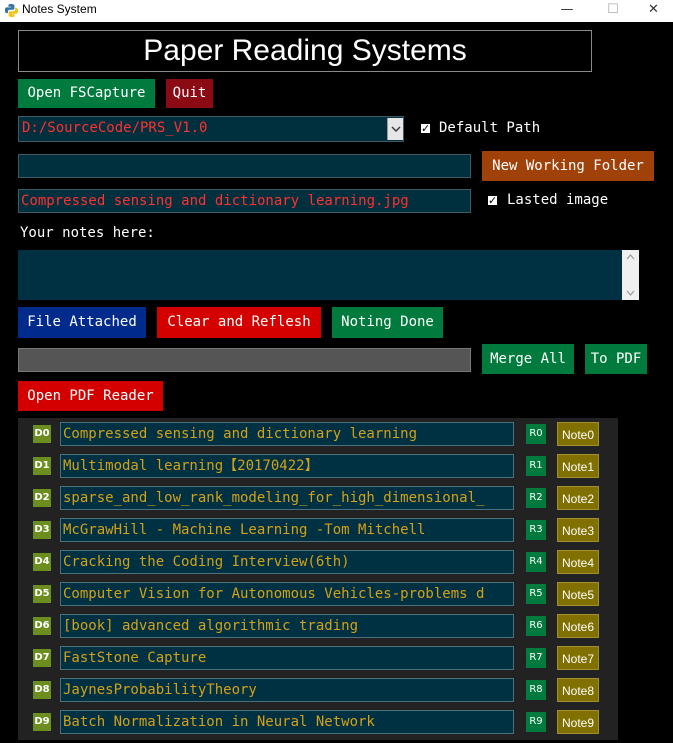 The image size is (673, 743). I want to click on doc-index-label: D4, so click(42, 562).